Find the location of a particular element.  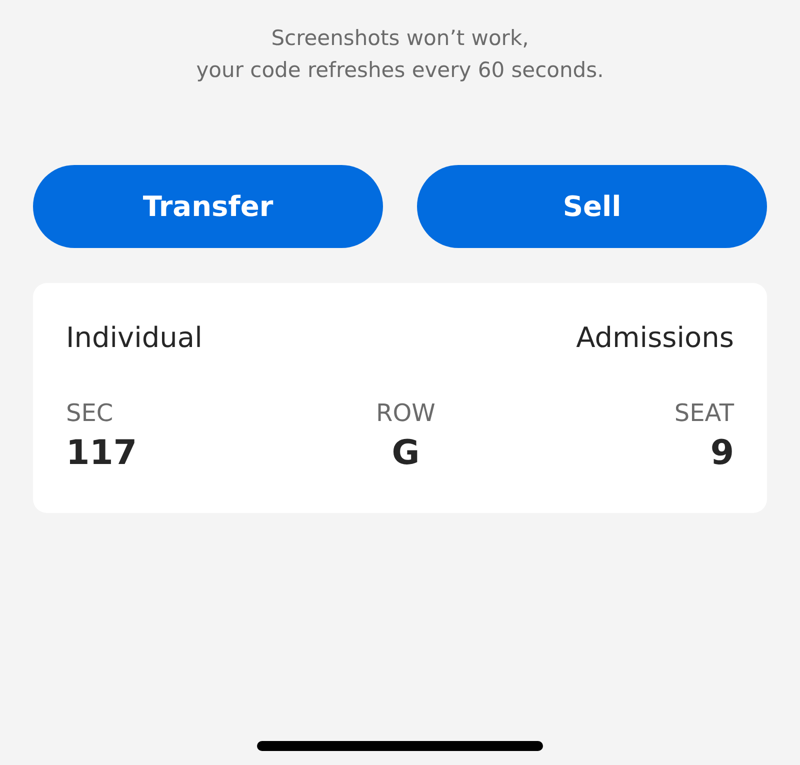

field-label: ROW is located at coordinates (406, 413).